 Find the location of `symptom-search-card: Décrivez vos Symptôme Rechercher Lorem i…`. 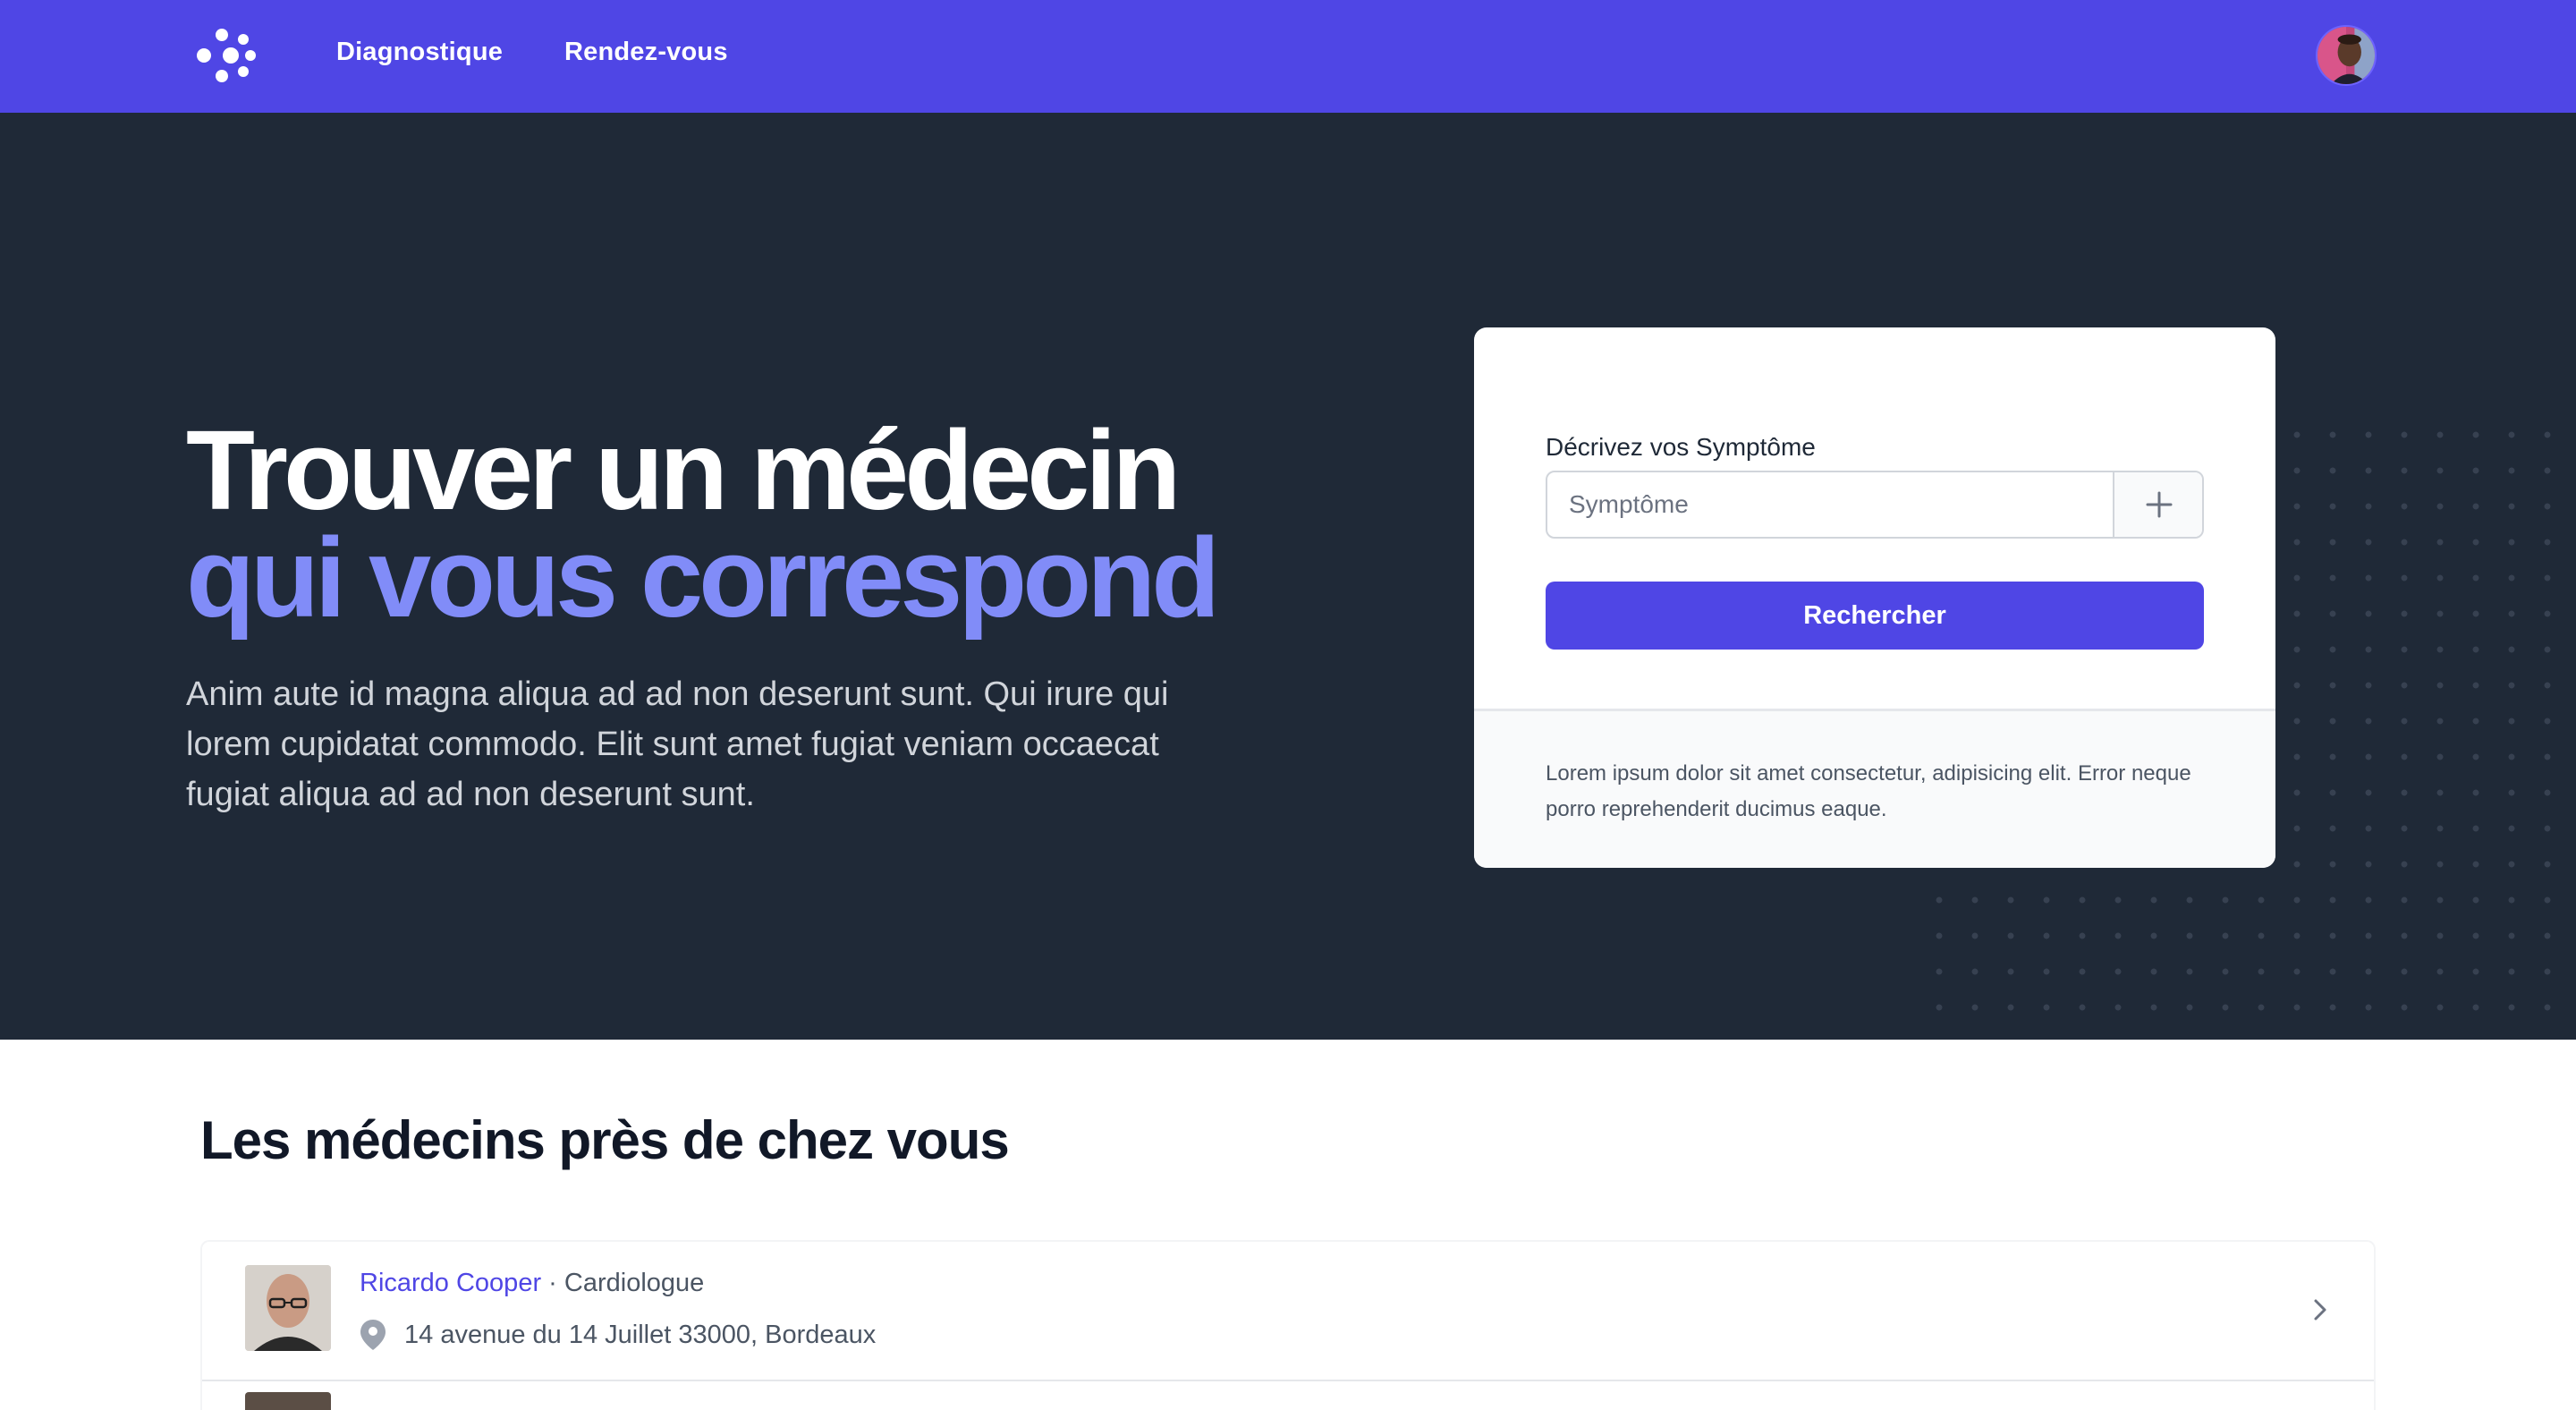

symptom-search-card: Décrivez vos Symptôme Rechercher Lorem i… is located at coordinates (1874, 598).